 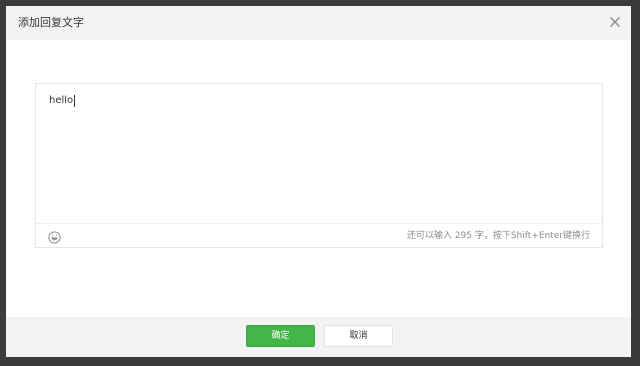 I want to click on dialog-footer: 确定 取消, so click(x=318, y=337).